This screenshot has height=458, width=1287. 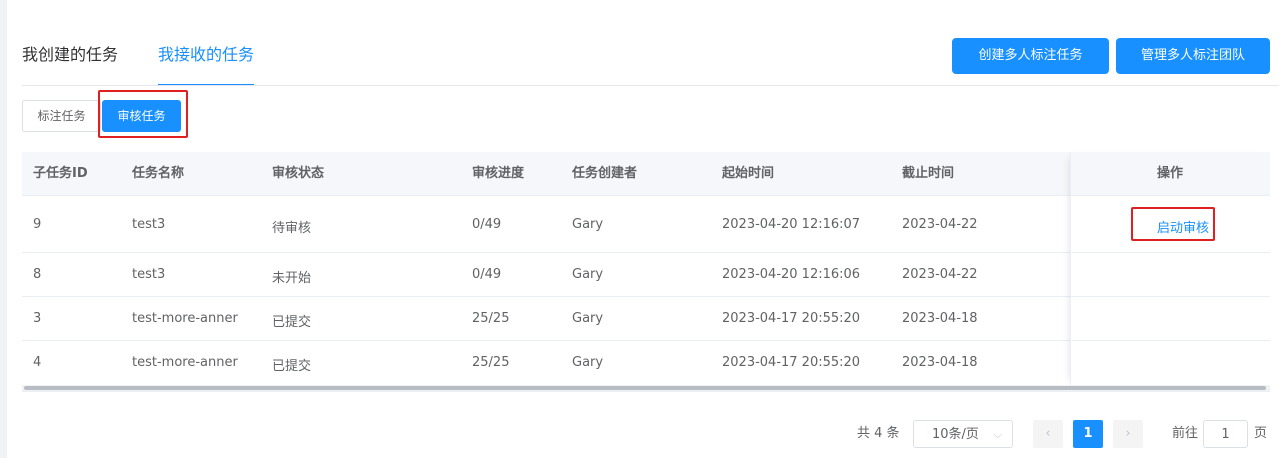 I want to click on next-page-button: ›, so click(x=1128, y=434).